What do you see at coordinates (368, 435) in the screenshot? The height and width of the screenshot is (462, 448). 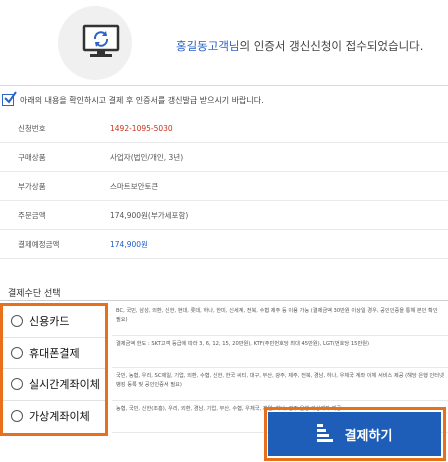 I see `pay-button-label: 결제하기` at bounding box center [368, 435].